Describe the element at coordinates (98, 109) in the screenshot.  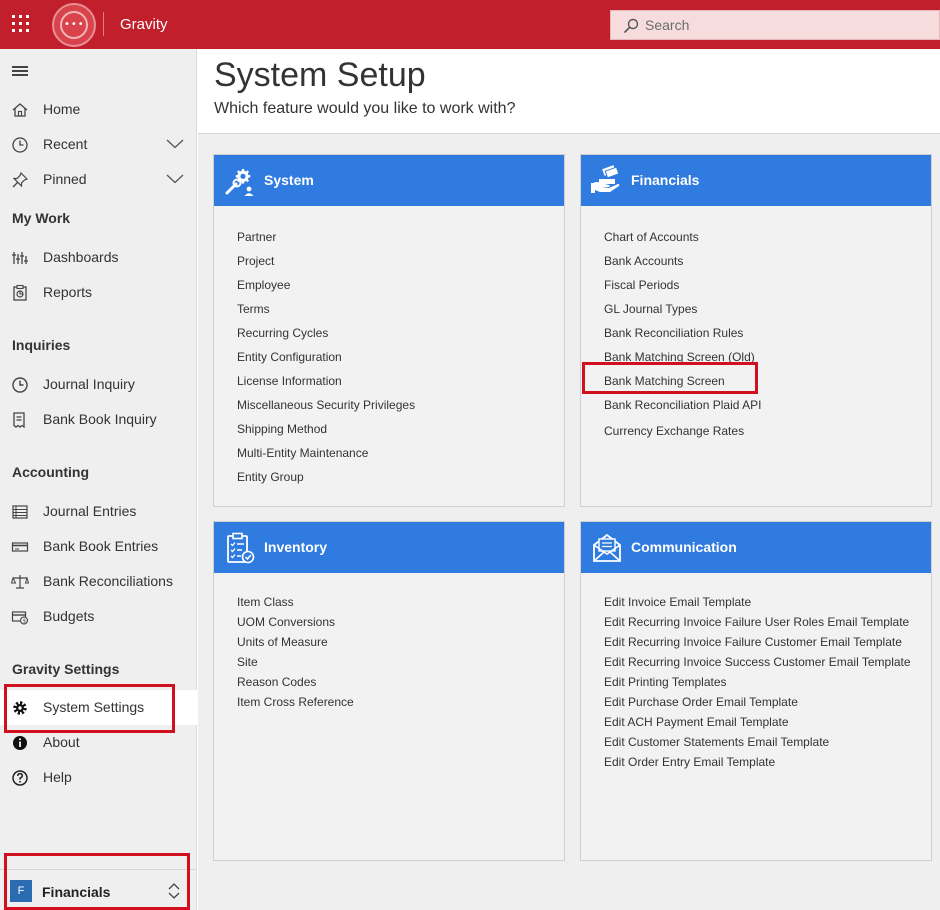
I see `sidebar-item-home: Home` at that location.